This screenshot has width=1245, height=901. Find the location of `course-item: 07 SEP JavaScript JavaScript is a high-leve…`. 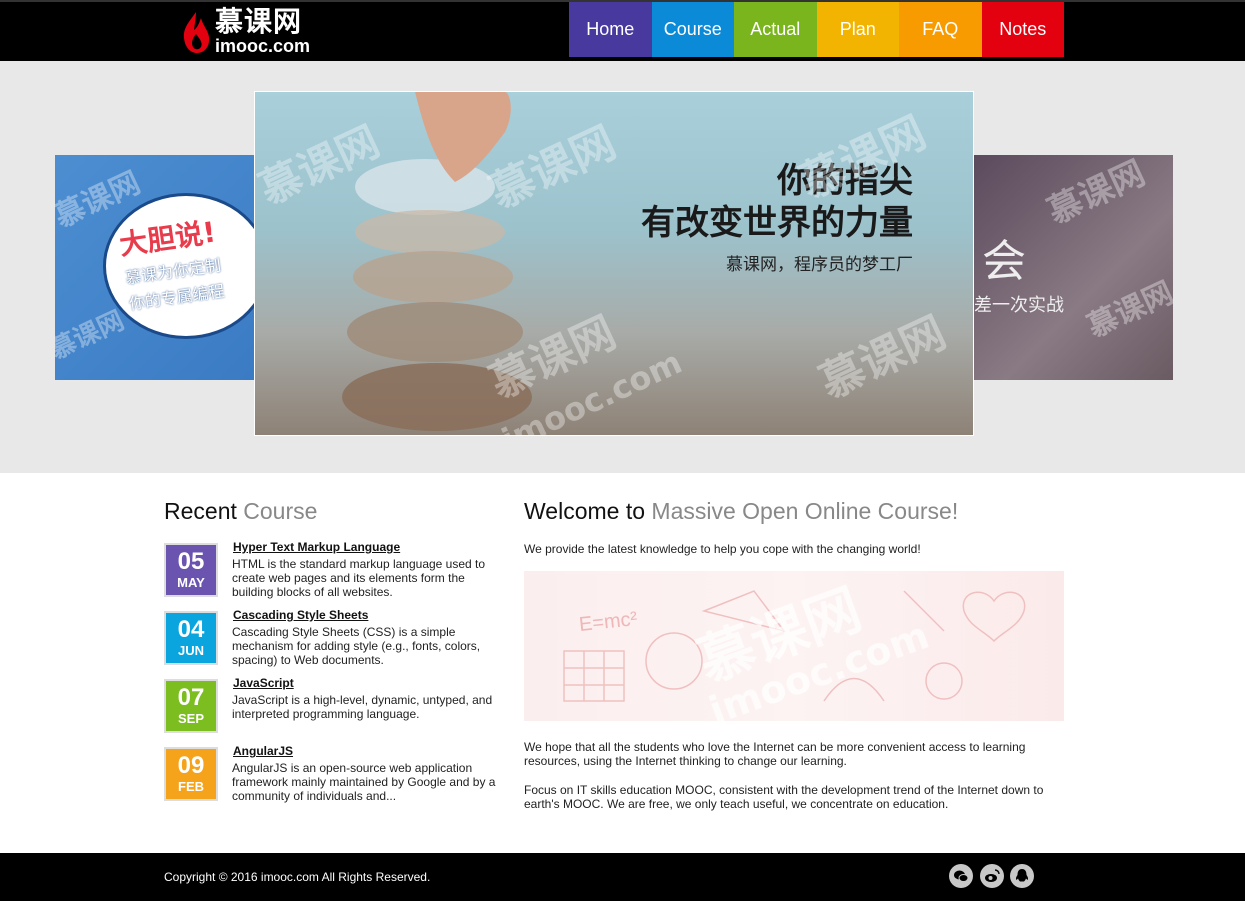

course-item: 07 SEP JavaScript JavaScript is a high-leve… is located at coordinates (334, 707).